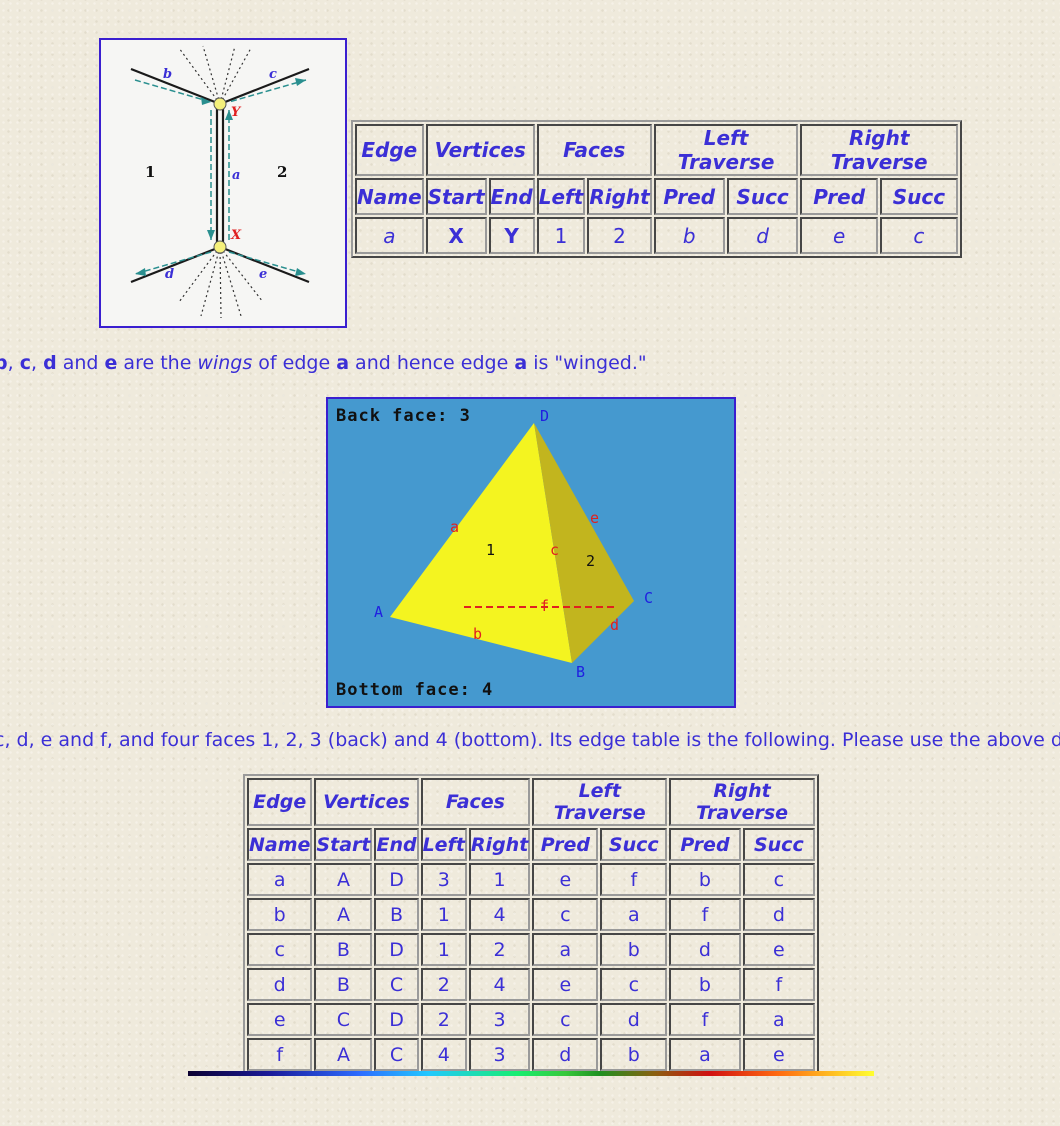 The width and height of the screenshot is (1060, 1126). What do you see at coordinates (236, 235) in the screenshot?
I see `vertex-x-label: X` at bounding box center [236, 235].